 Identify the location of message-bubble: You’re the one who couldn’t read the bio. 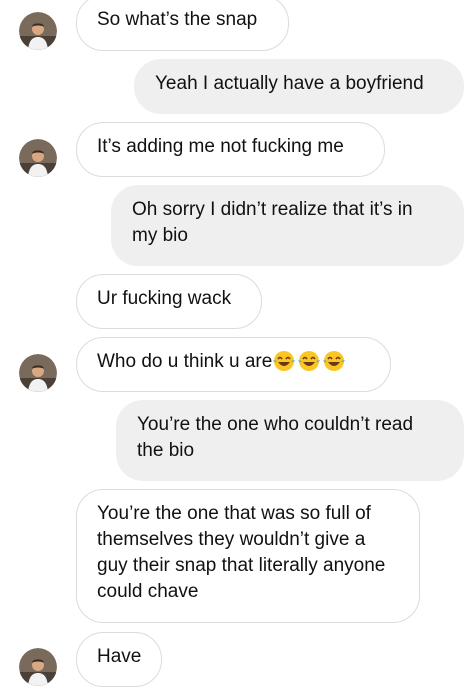
(290, 440).